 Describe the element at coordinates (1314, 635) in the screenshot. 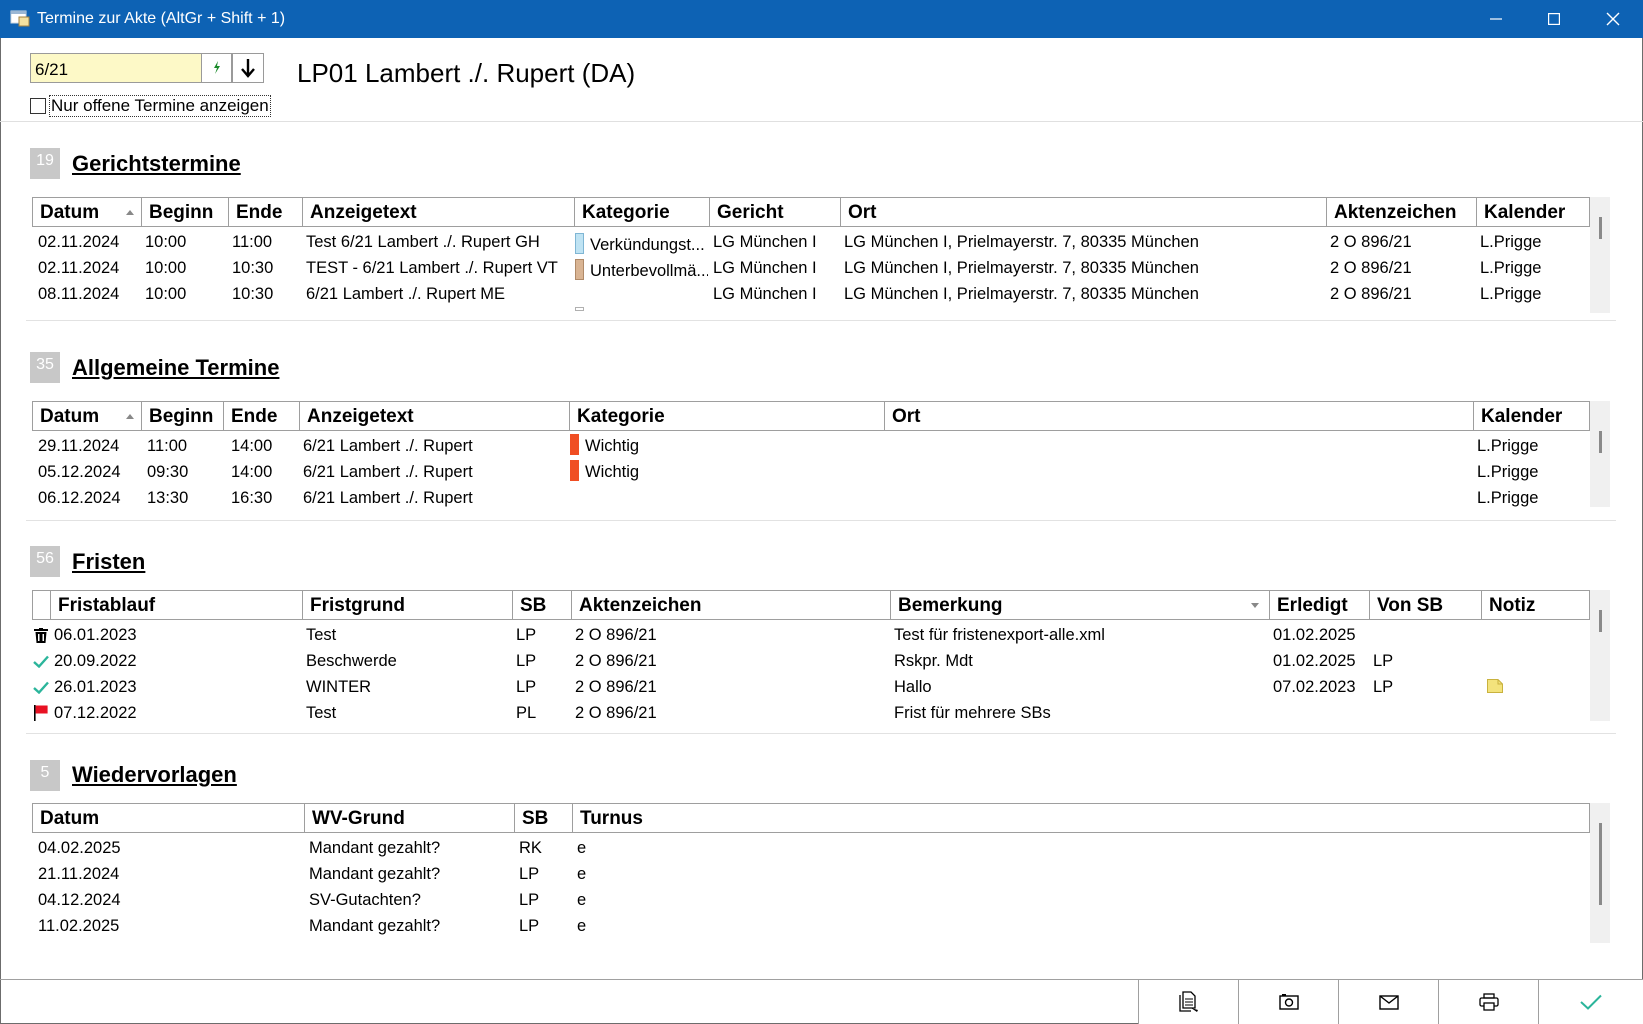

I see `cell-erledigt: 01.02.2025` at that location.